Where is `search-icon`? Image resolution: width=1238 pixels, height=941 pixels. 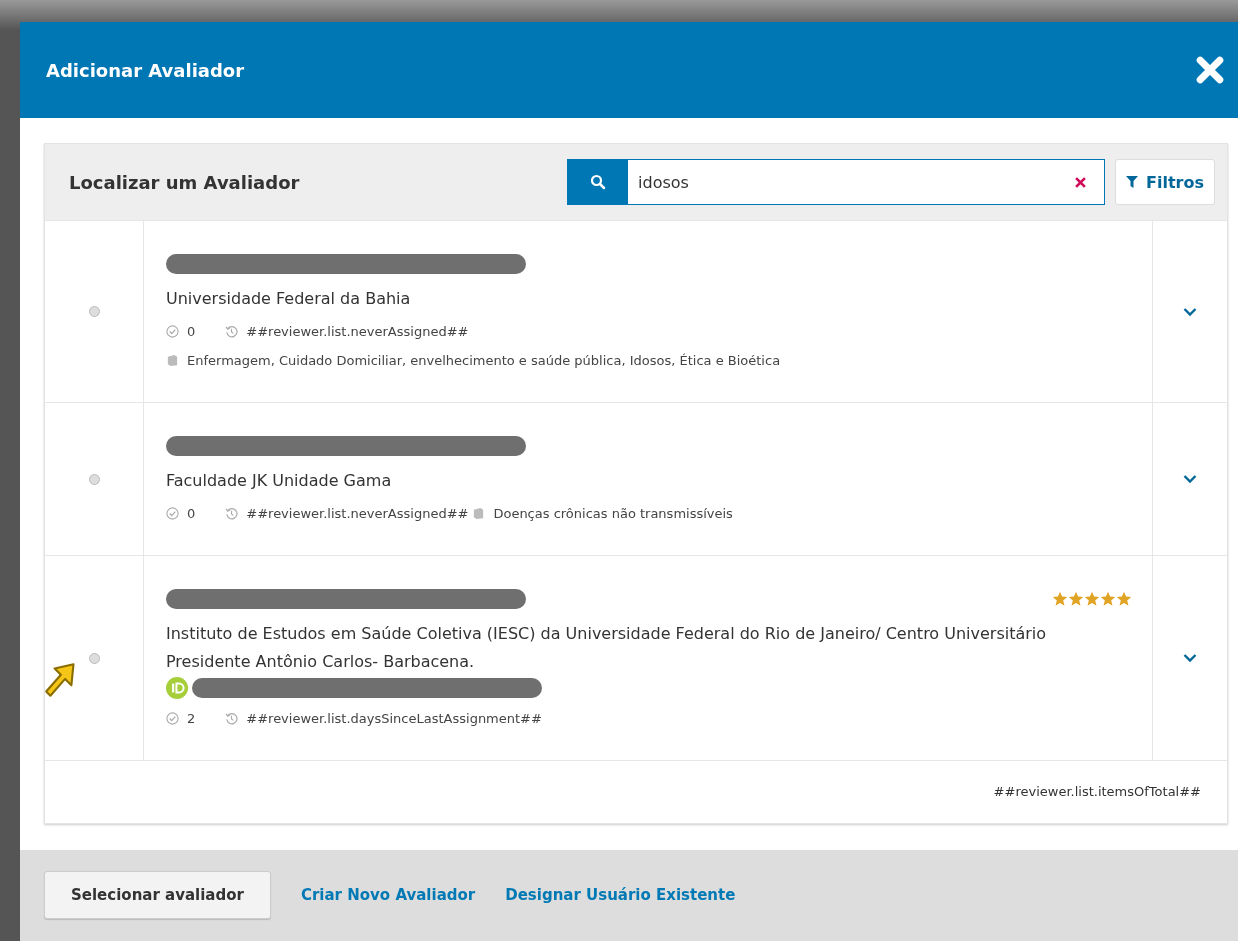 search-icon is located at coordinates (598, 182).